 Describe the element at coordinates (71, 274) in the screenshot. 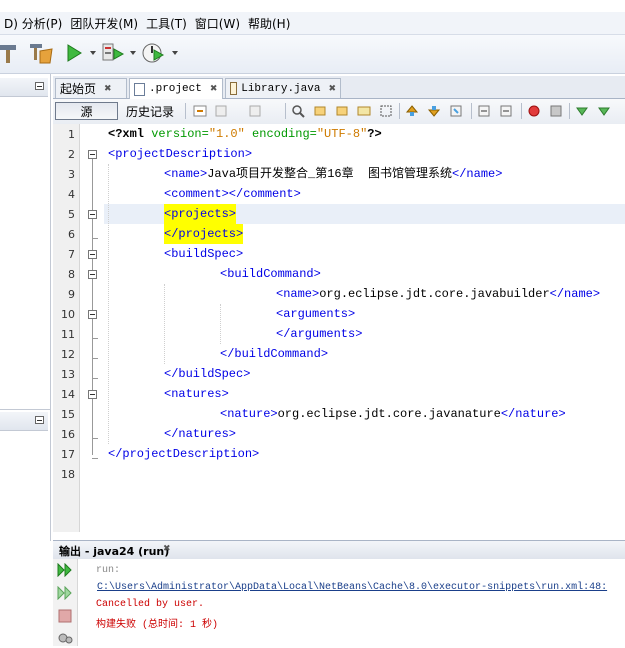

I see `line-number: 8` at that location.